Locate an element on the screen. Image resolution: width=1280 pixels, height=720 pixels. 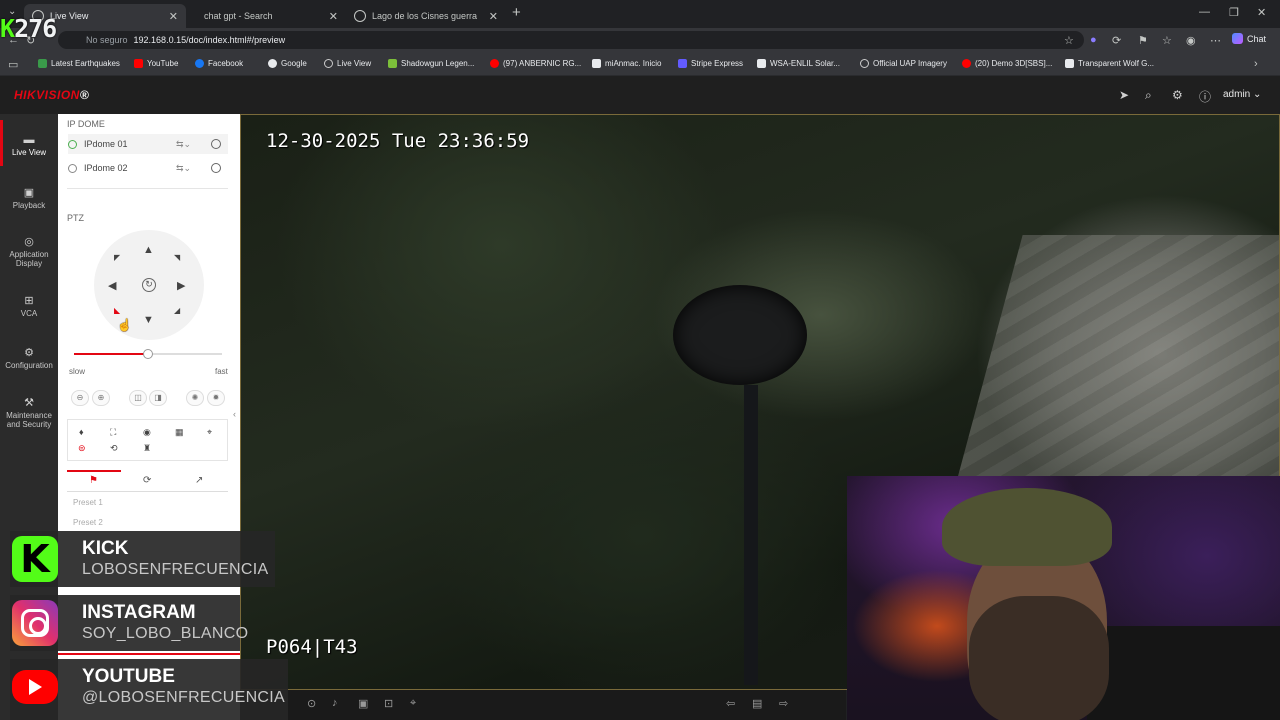
minimize-icon: — is located at coordinates (1204, 12).